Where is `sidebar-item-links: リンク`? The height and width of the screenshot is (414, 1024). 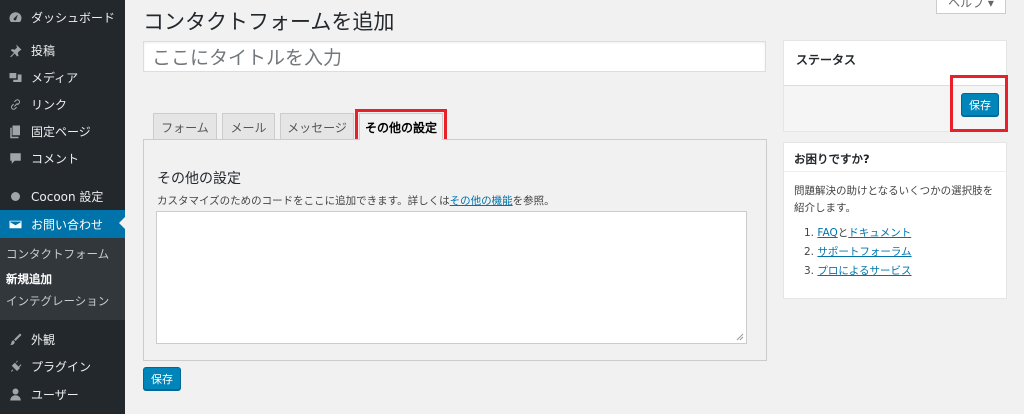 sidebar-item-links: リンク is located at coordinates (62, 104).